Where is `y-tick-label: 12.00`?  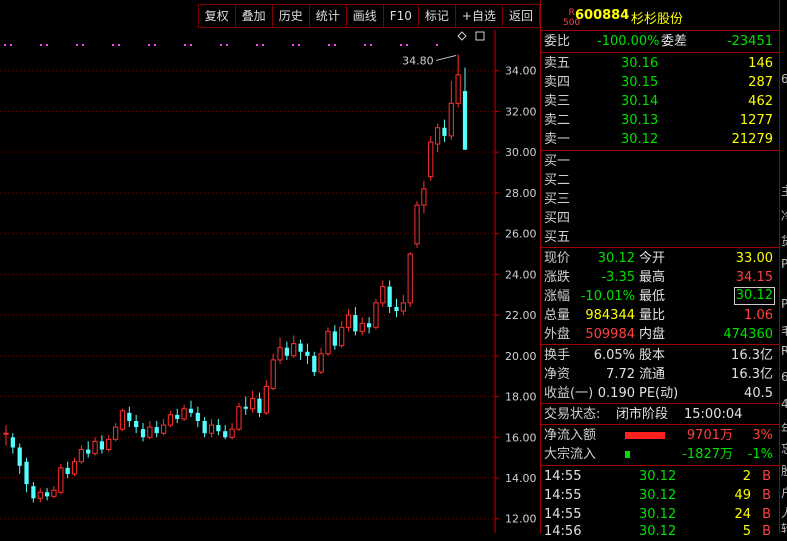
y-tick-label: 12.00 is located at coordinates (521, 519).